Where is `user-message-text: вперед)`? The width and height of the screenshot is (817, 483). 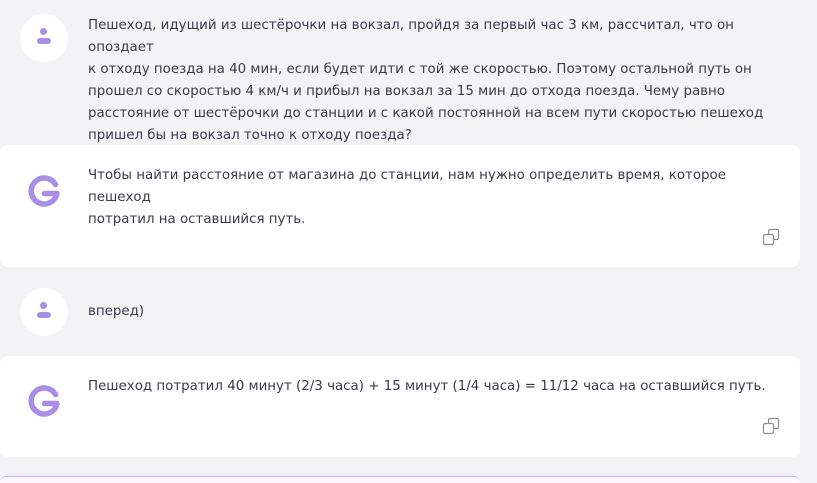
user-message-text: вперед) is located at coordinates (116, 311).